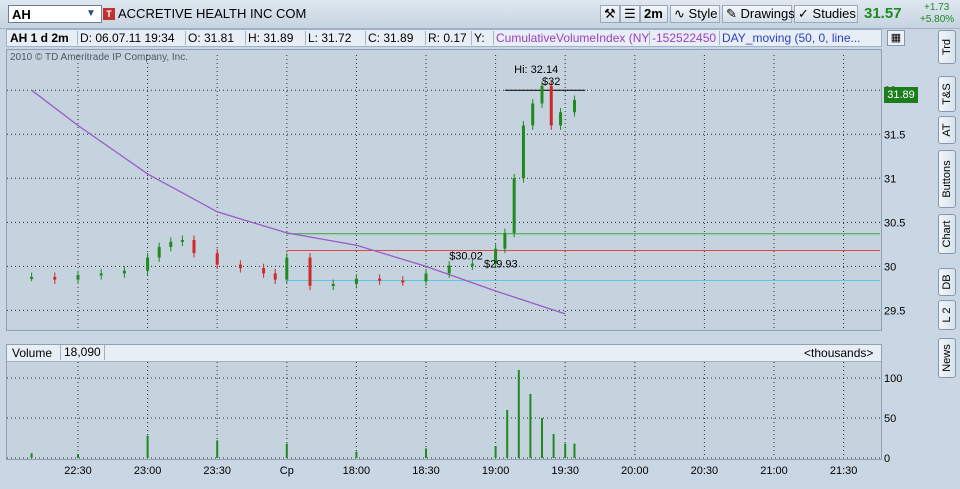 This screenshot has height=489, width=960. What do you see at coordinates (536, 70) in the screenshot?
I see `price-annotation: Hi: 32.14` at bounding box center [536, 70].